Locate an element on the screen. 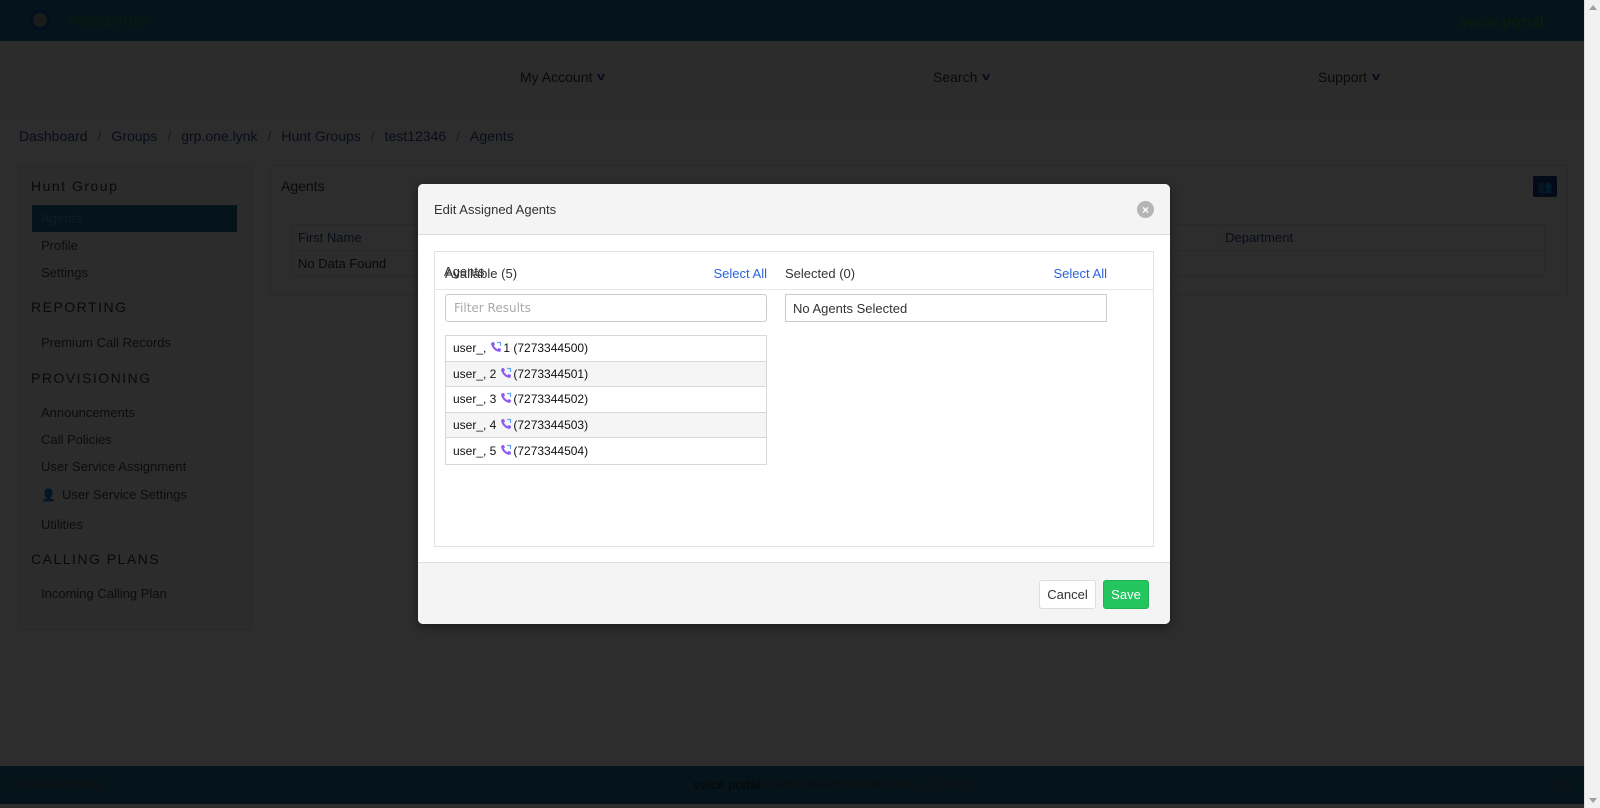  agent-number: 1 (7273344500) is located at coordinates (546, 348).